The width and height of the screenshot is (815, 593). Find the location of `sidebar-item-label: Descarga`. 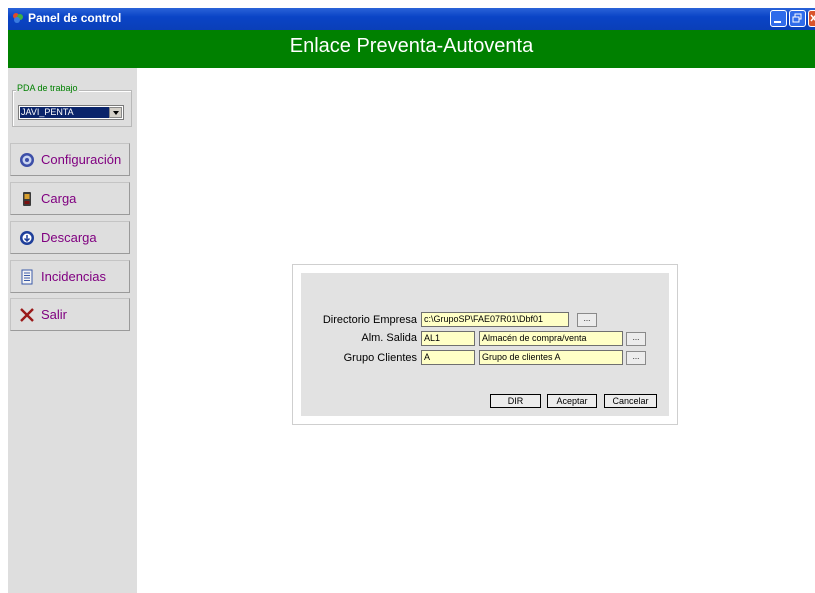

sidebar-item-label: Descarga is located at coordinates (69, 237).